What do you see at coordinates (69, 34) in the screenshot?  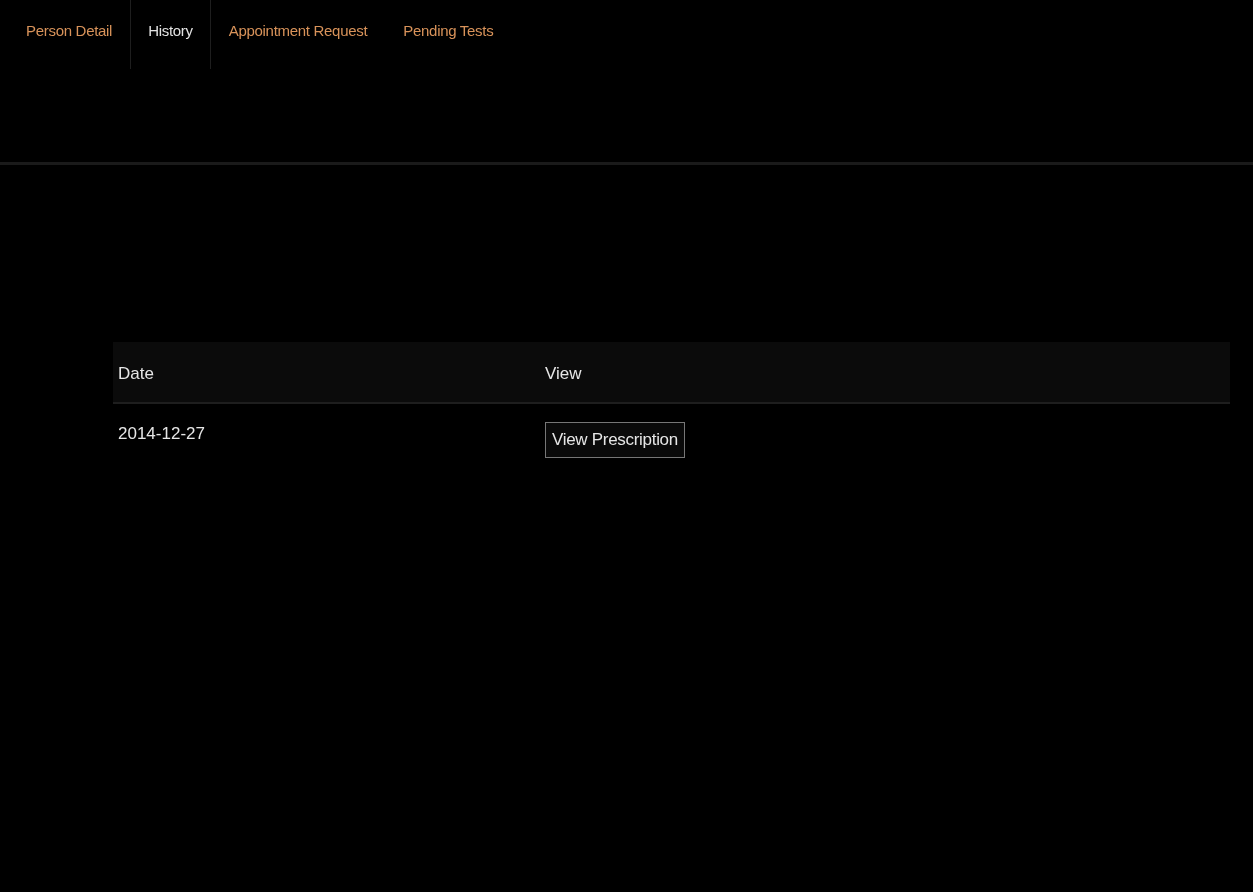 I see `tab: Person Detail` at bounding box center [69, 34].